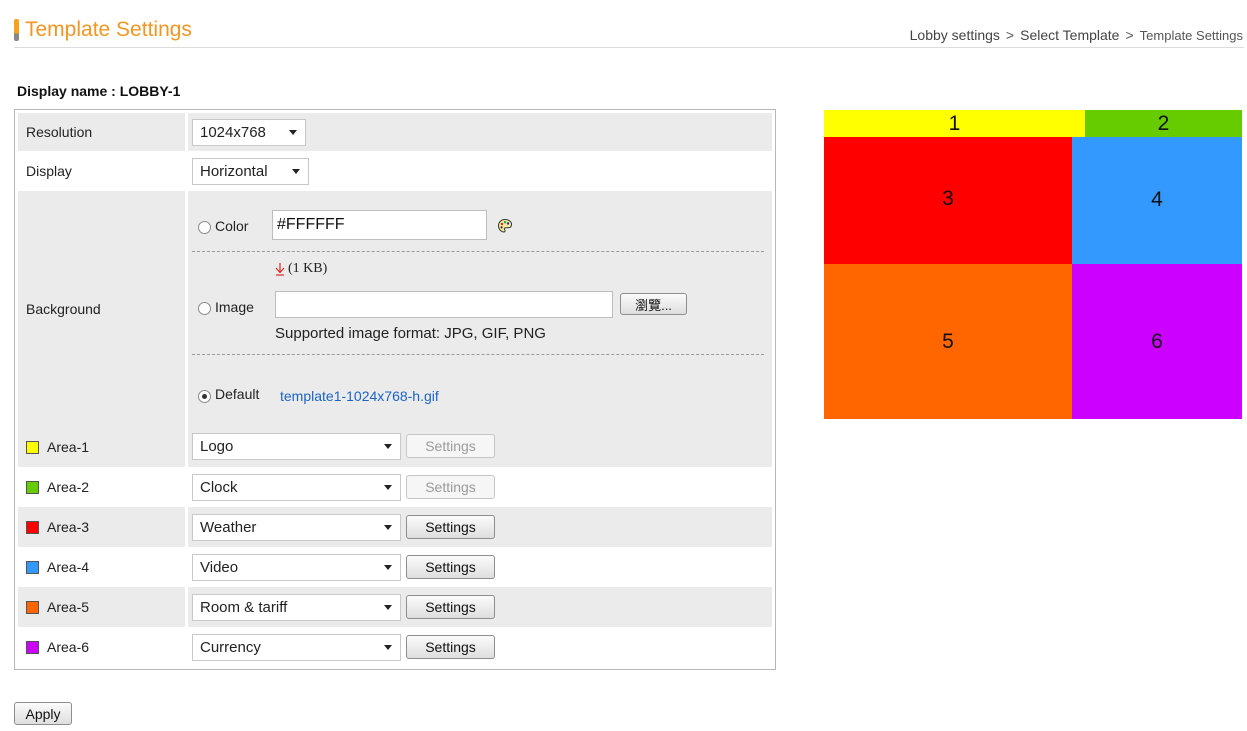 The image size is (1247, 731). What do you see at coordinates (450, 647) in the screenshot?
I see `area-6-settings-button: Settings` at bounding box center [450, 647].